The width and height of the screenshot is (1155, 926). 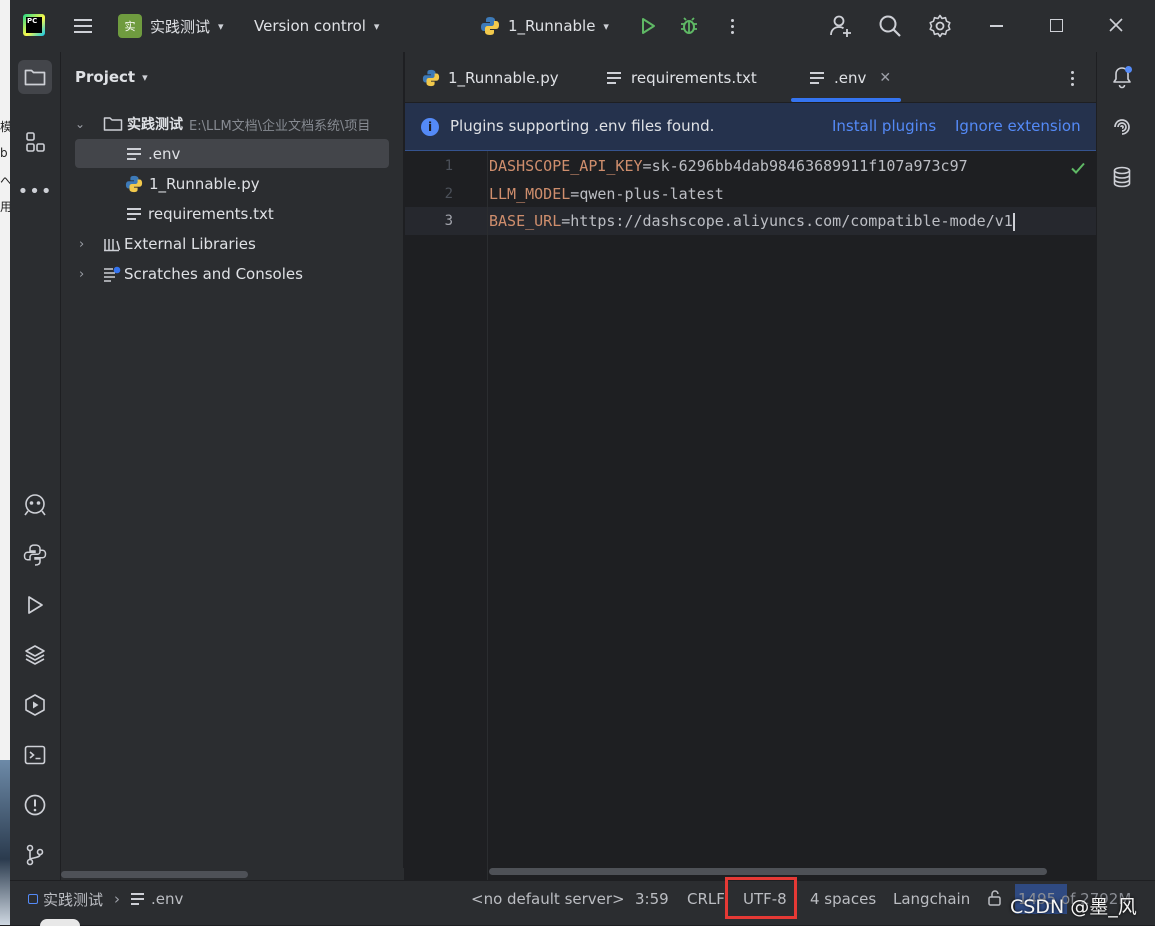 I want to click on structure-icon, so click(x=35, y=142).